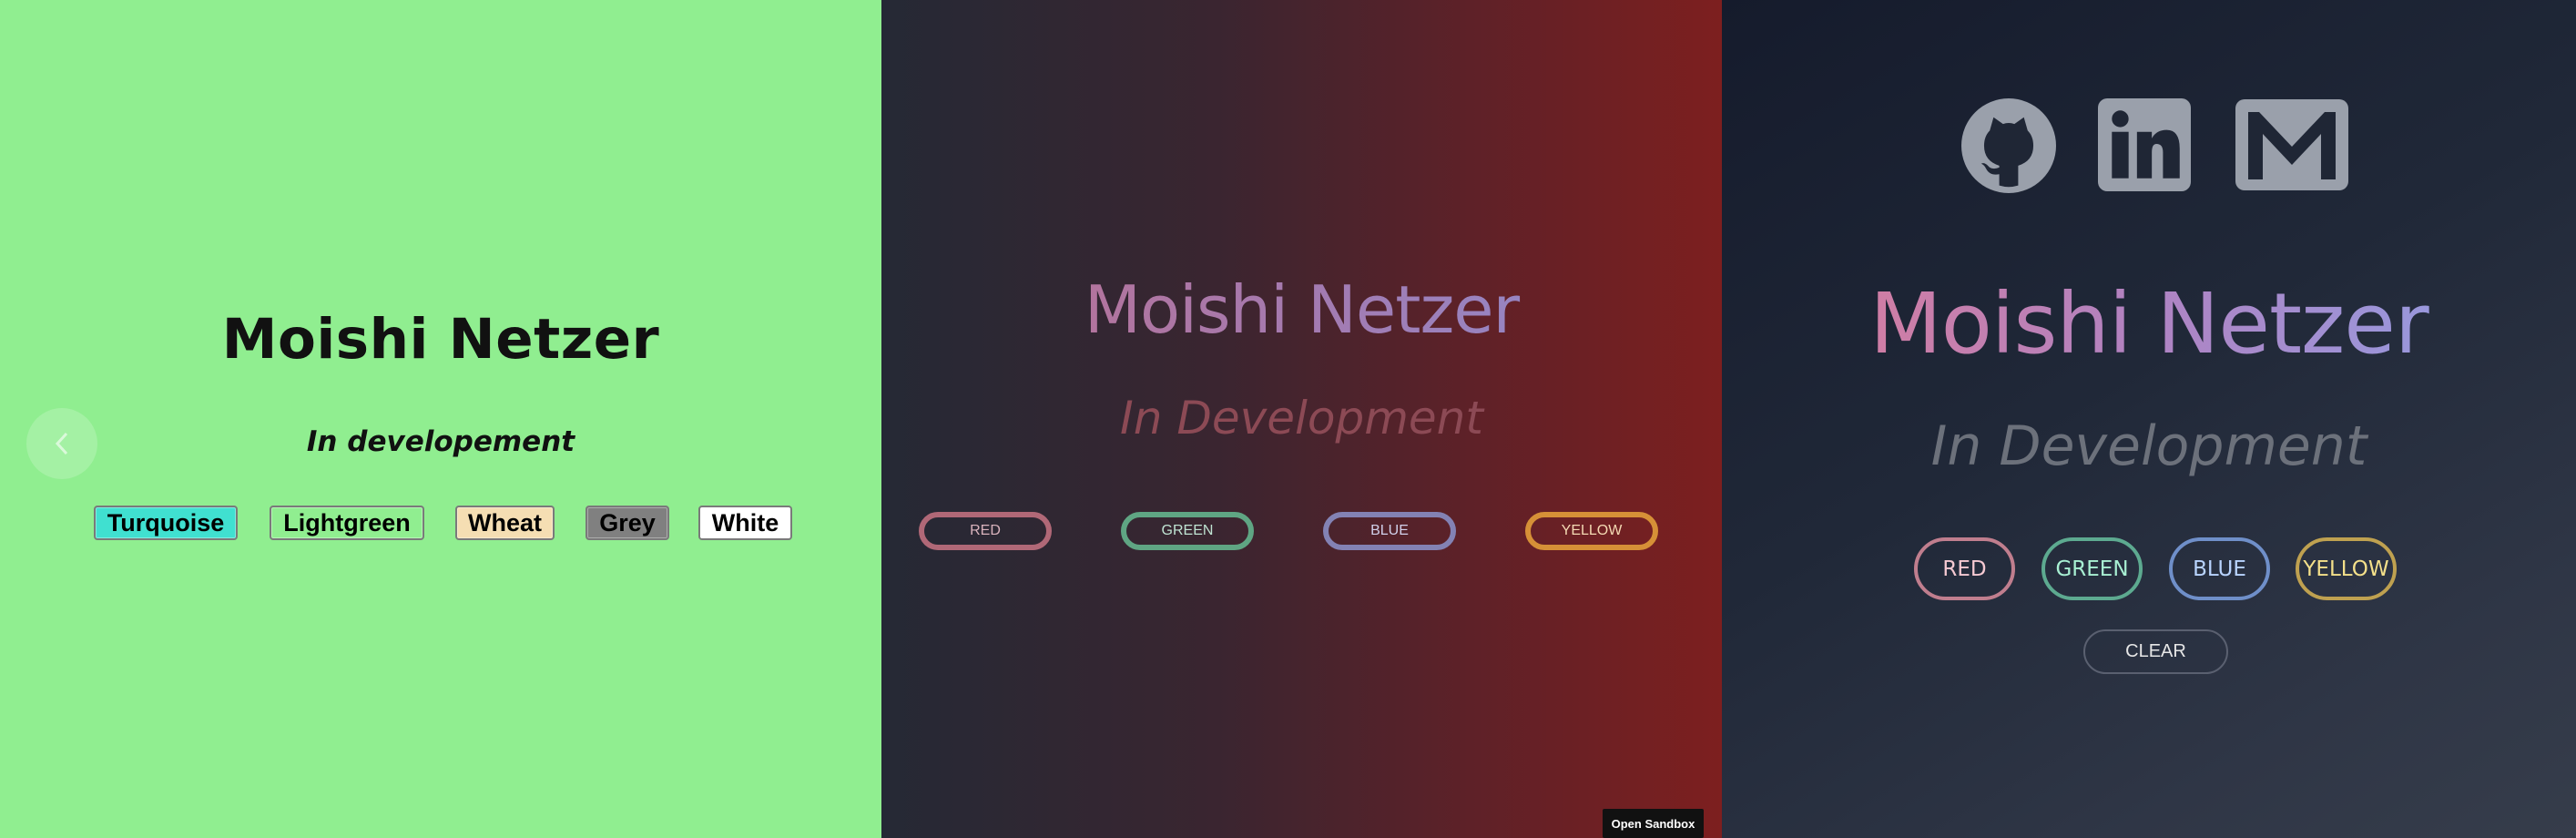 This screenshot has width=2576, height=838. Describe the element at coordinates (2291, 144) in the screenshot. I see `gmail-icon` at that location.